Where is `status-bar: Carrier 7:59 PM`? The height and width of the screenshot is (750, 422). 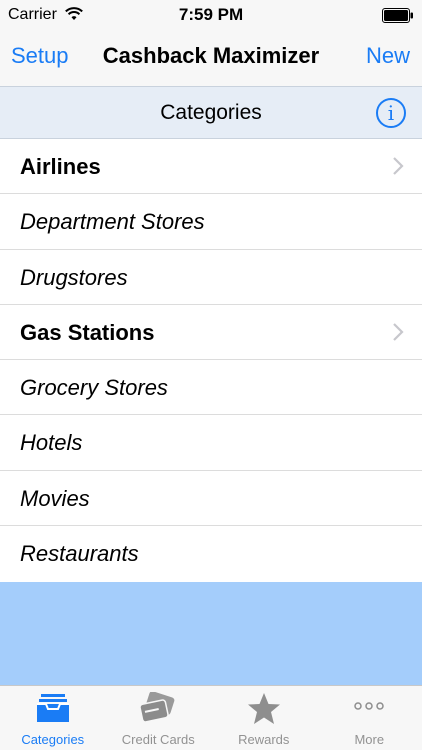 status-bar: Carrier 7:59 PM is located at coordinates (211, 16).